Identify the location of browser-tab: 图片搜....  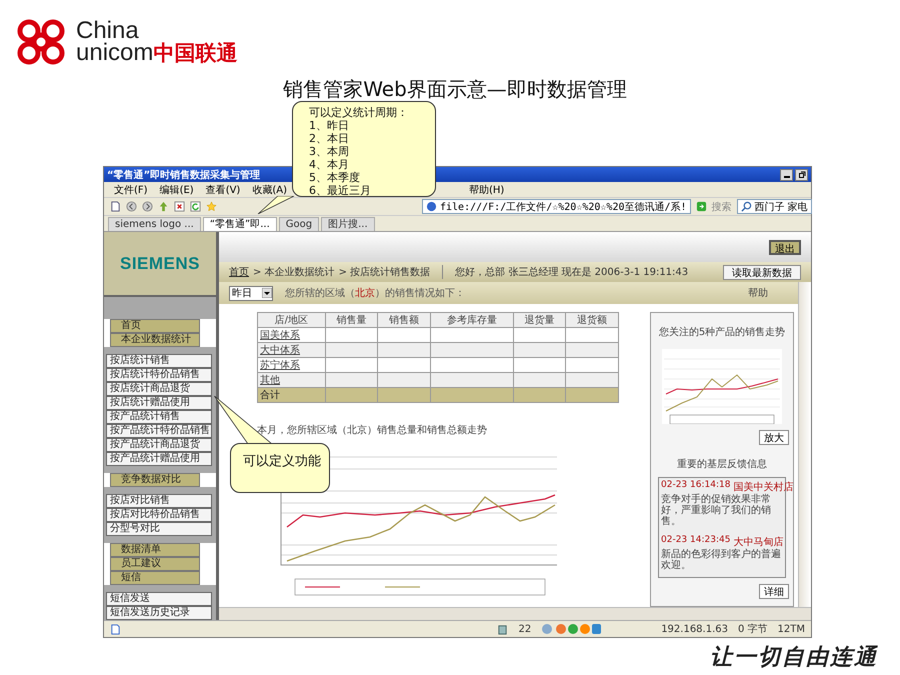
(348, 224).